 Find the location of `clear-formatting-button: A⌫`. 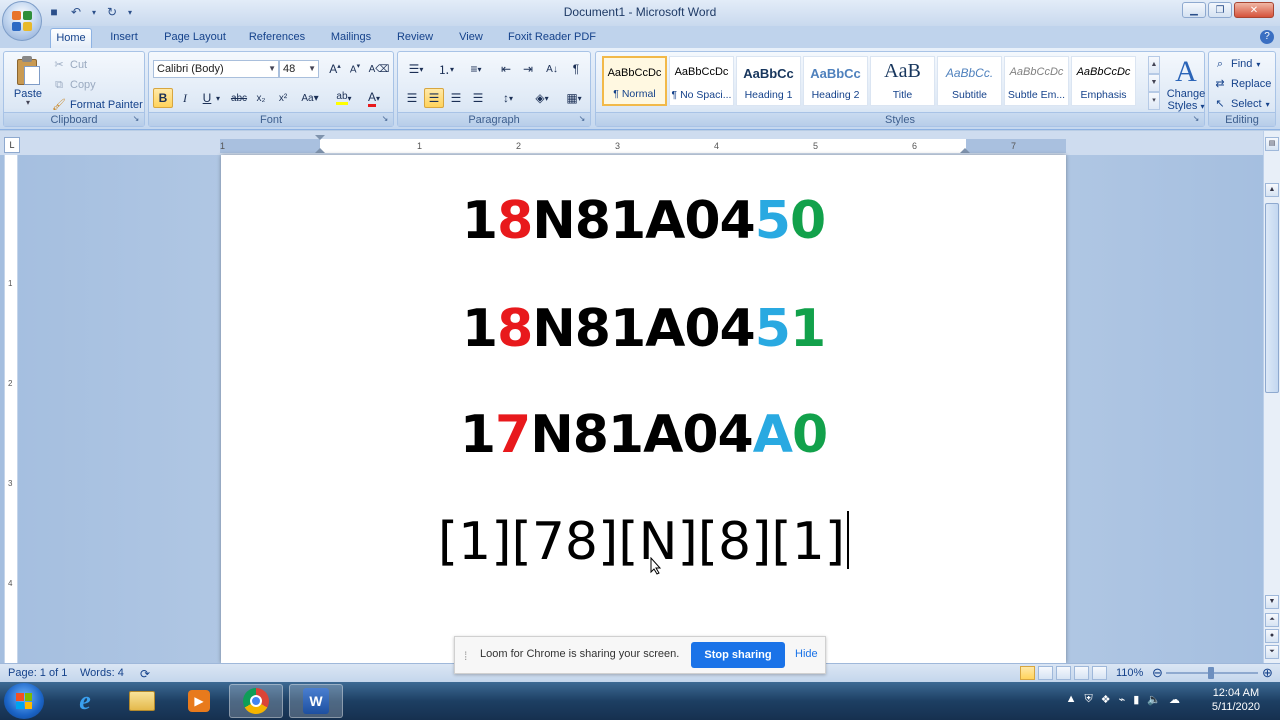

clear-formatting-button: A⌫ is located at coordinates (379, 69).